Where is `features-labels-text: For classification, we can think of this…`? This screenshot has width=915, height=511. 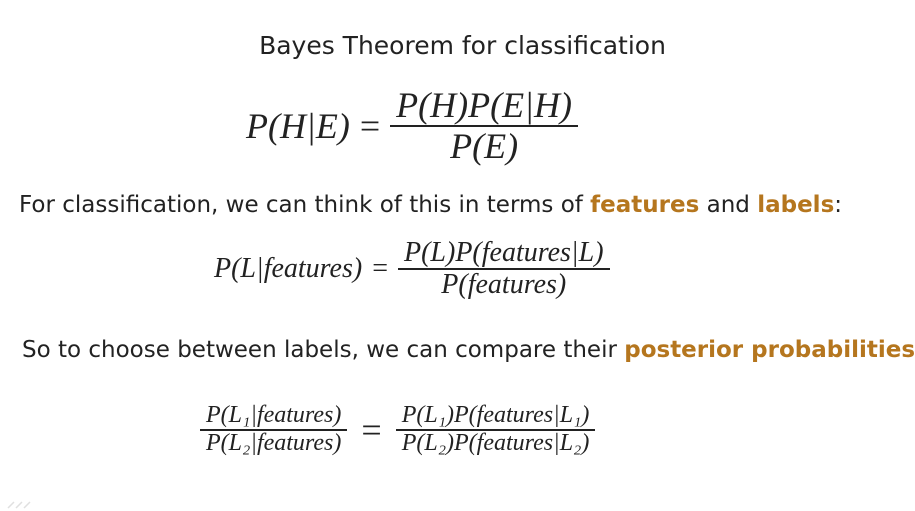 features-labels-text: For classification, we can think of this… is located at coordinates (430, 205).